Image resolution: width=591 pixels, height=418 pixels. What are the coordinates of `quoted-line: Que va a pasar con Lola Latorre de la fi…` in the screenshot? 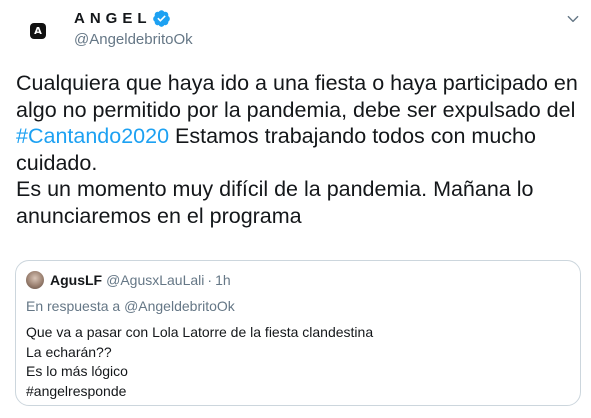 It's located at (200, 332).